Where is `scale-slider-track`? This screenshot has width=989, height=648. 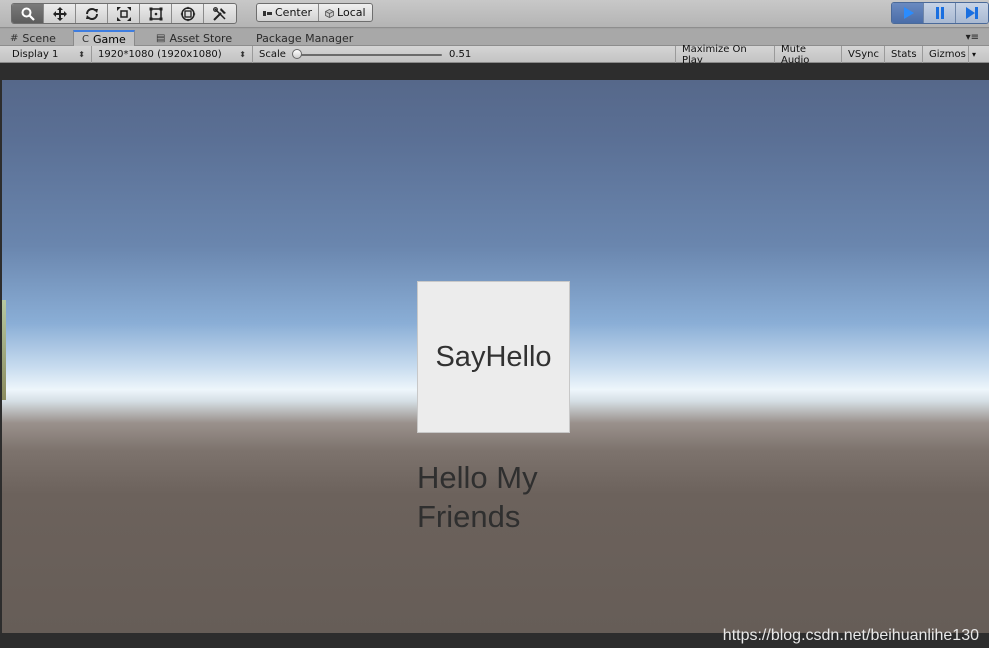 scale-slider-track is located at coordinates (368, 55).